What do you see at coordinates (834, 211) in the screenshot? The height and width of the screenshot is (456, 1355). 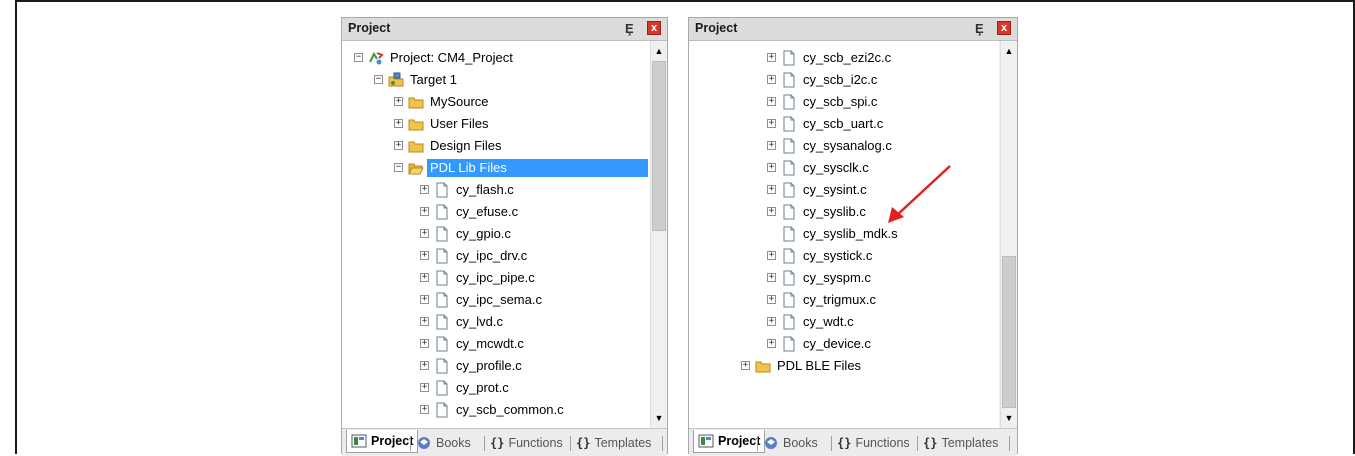 I see `tree-item-label: cy_syslib.c` at bounding box center [834, 211].